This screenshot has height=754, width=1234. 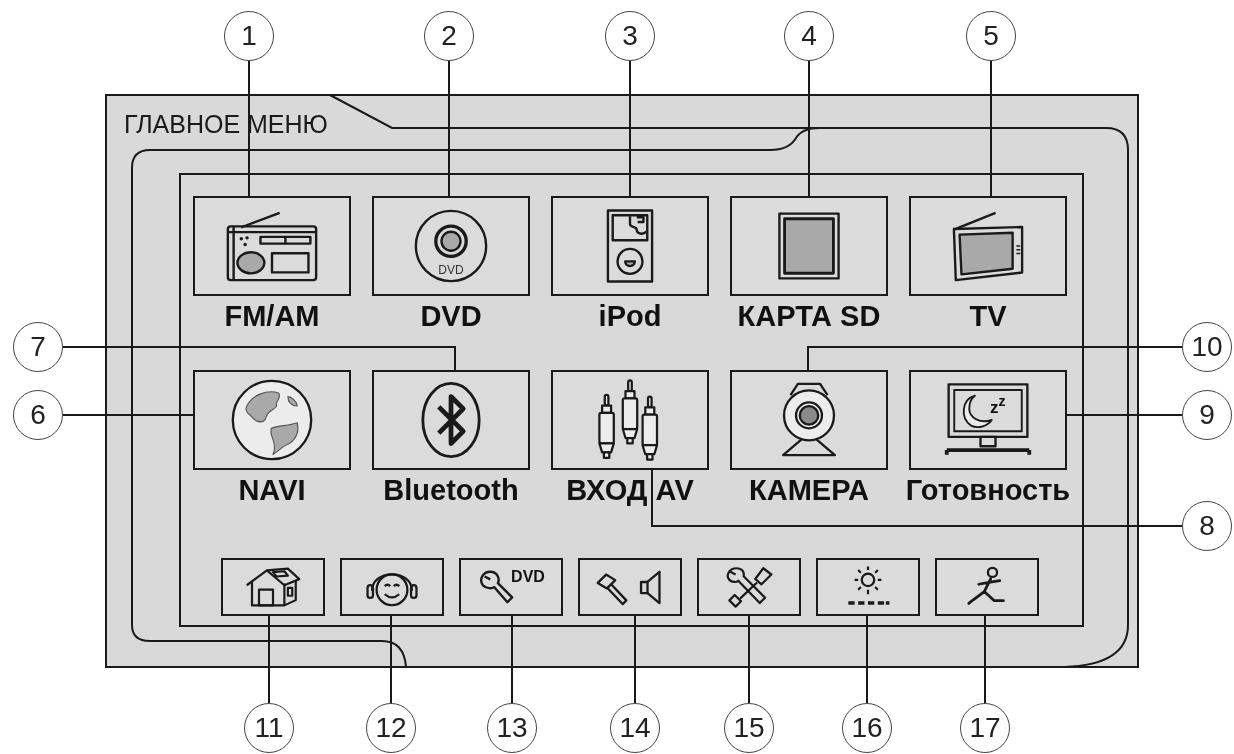 I want to click on callout-number: 10, so click(x=1207, y=347).